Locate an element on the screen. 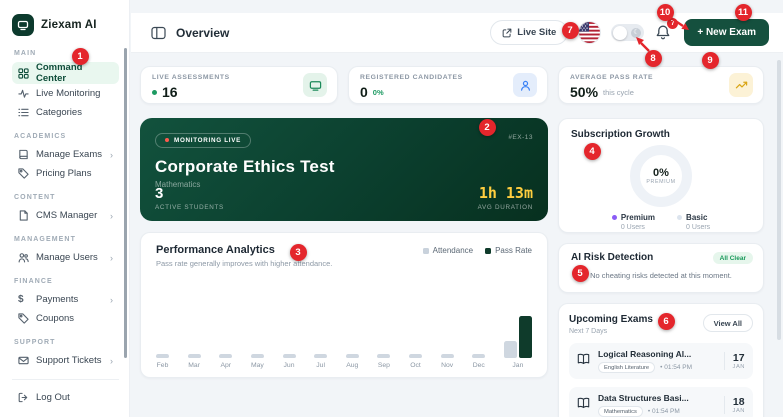 The width and height of the screenshot is (783, 417). notifications-button: 7 is located at coordinates (667, 29).